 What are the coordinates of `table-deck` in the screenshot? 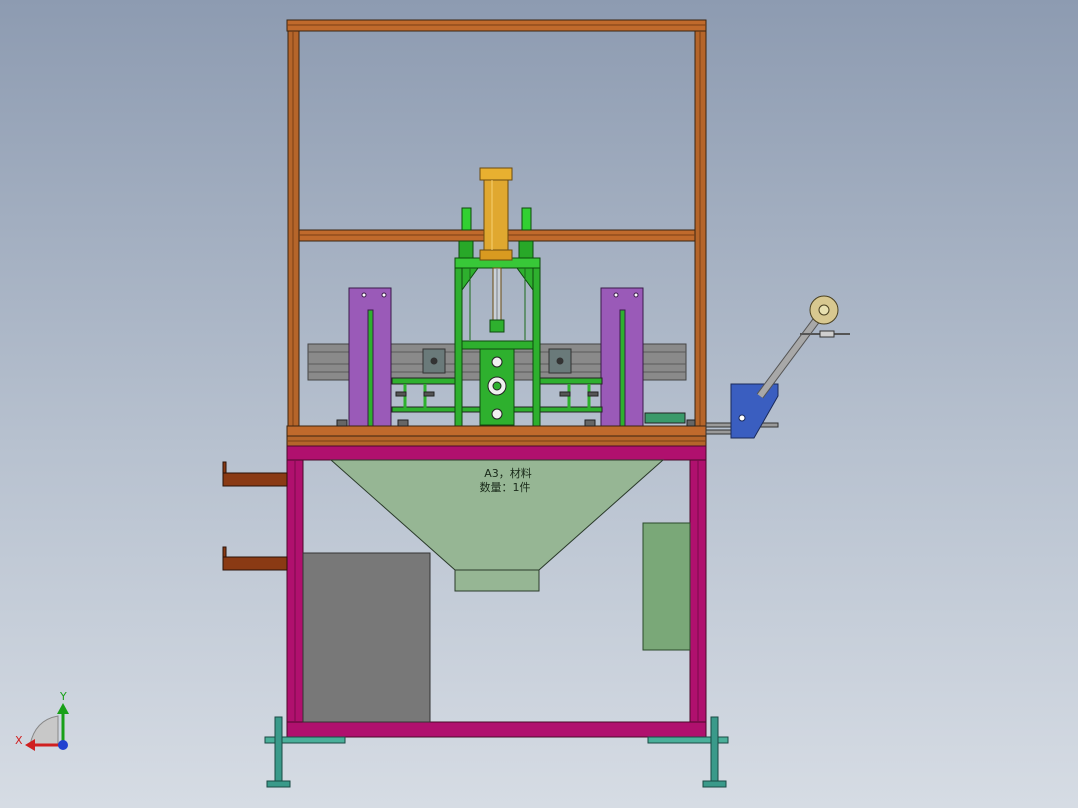 It's located at (496, 436).